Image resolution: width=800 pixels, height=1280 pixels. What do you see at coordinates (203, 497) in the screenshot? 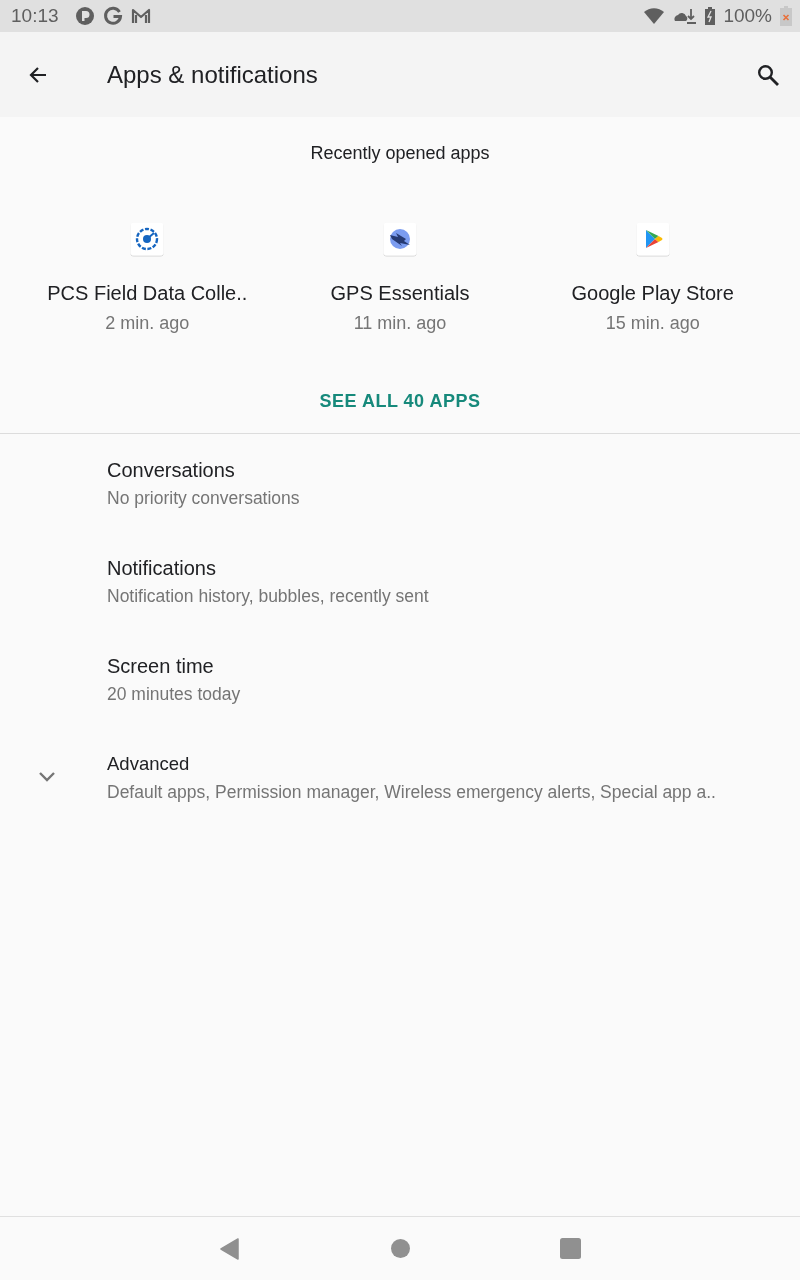
I see `setting-summary: No priority conversations` at bounding box center [203, 497].